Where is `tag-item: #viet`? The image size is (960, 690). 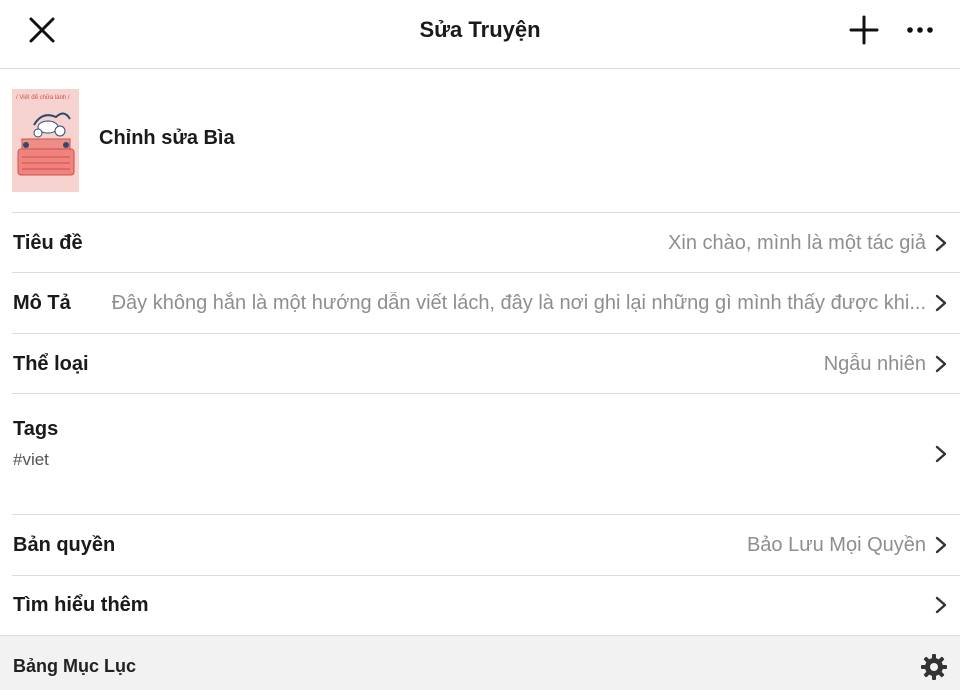
tag-item: #viet is located at coordinates (31, 459).